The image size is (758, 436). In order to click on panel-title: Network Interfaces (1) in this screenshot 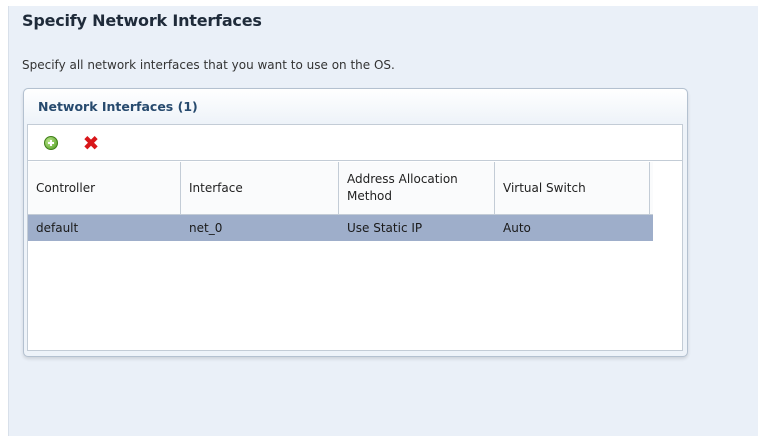, I will do `click(118, 106)`.